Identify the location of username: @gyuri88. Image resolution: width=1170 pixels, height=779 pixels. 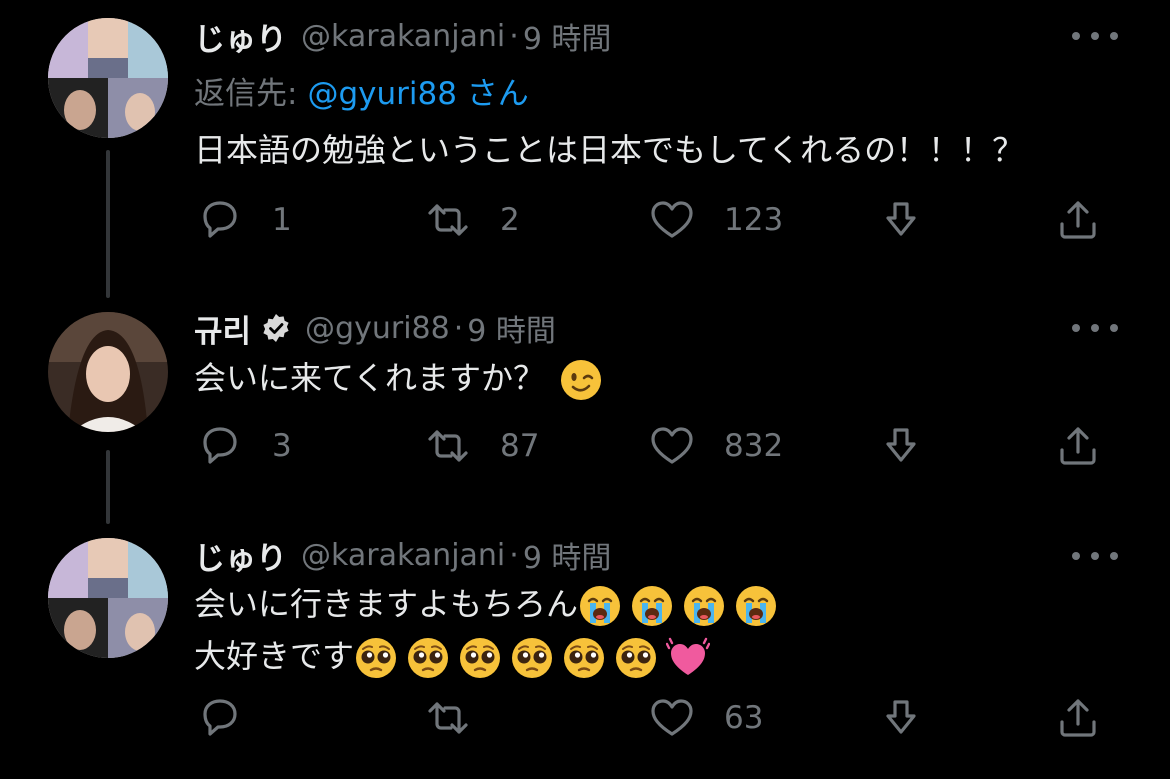
(377, 328).